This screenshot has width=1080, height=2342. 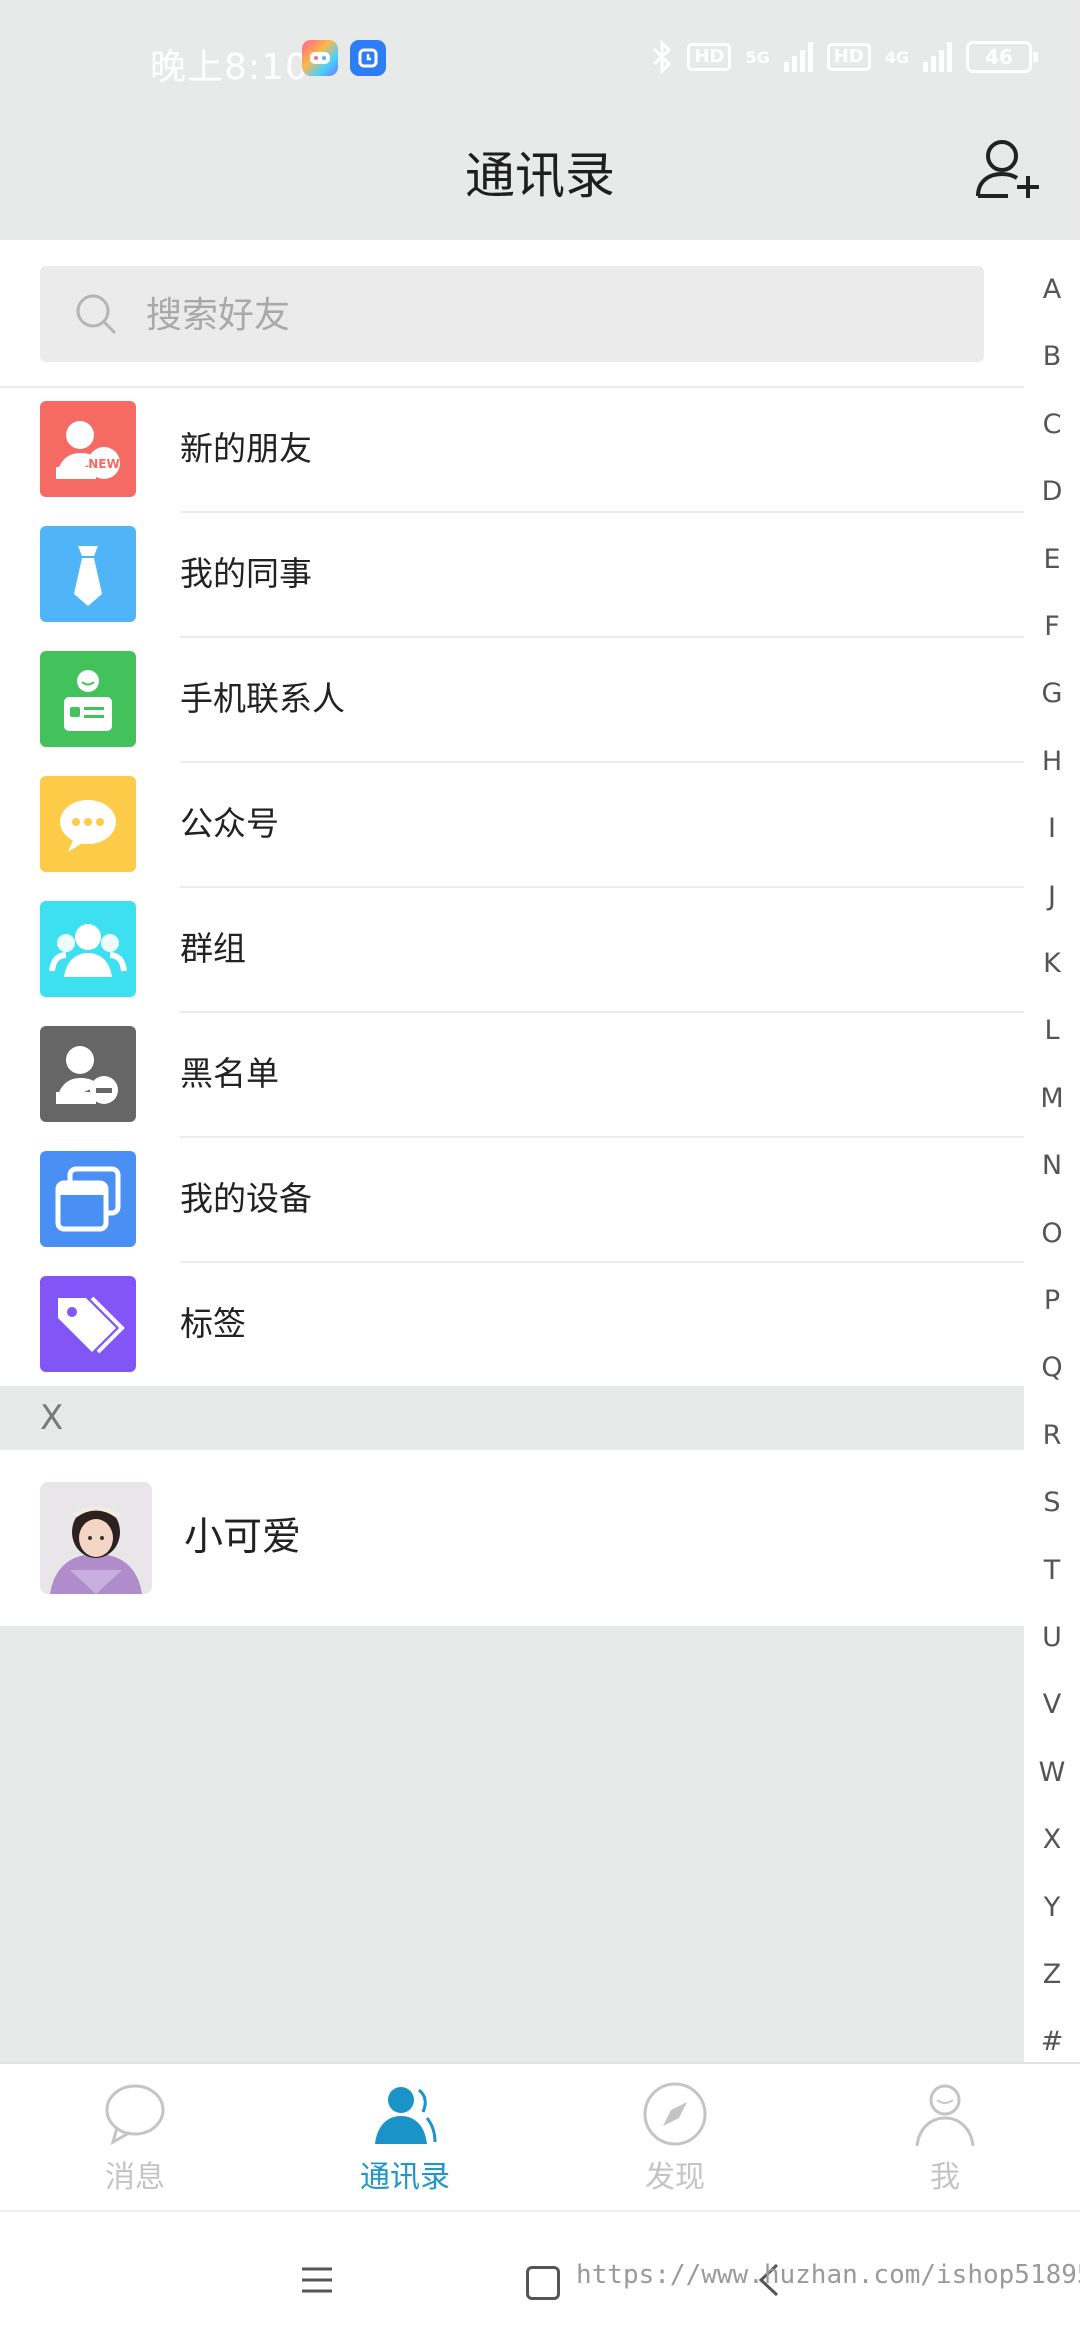 What do you see at coordinates (1052, 1974) in the screenshot?
I see `alphabet-letter: Z` at bounding box center [1052, 1974].